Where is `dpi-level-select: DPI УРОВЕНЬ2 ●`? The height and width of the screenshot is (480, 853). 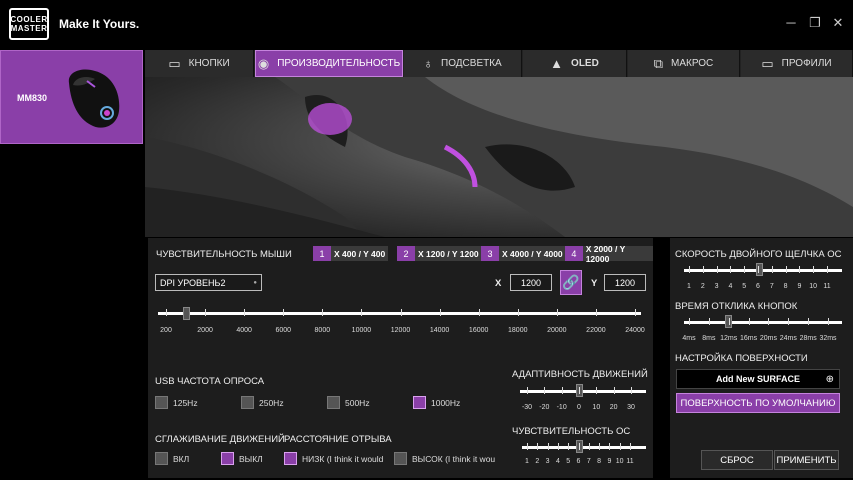 dpi-level-select: DPI УРОВЕНЬ2 ● is located at coordinates (208, 282).